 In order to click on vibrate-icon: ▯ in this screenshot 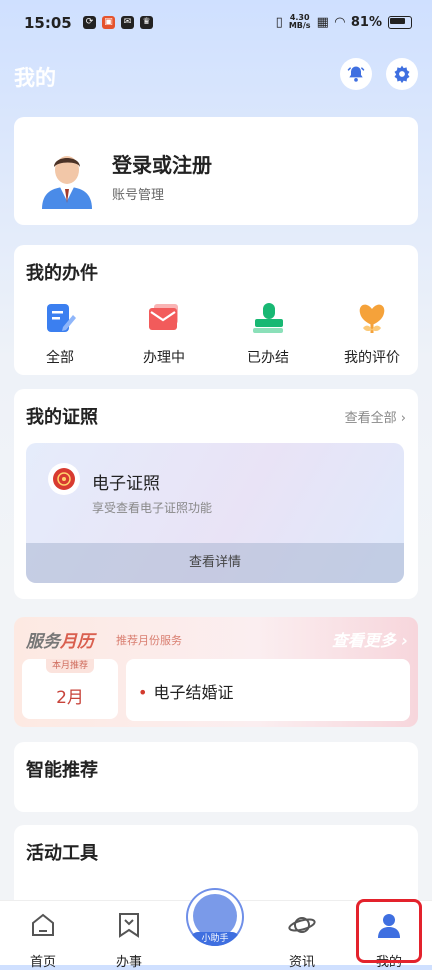, I will do `click(279, 22)`.